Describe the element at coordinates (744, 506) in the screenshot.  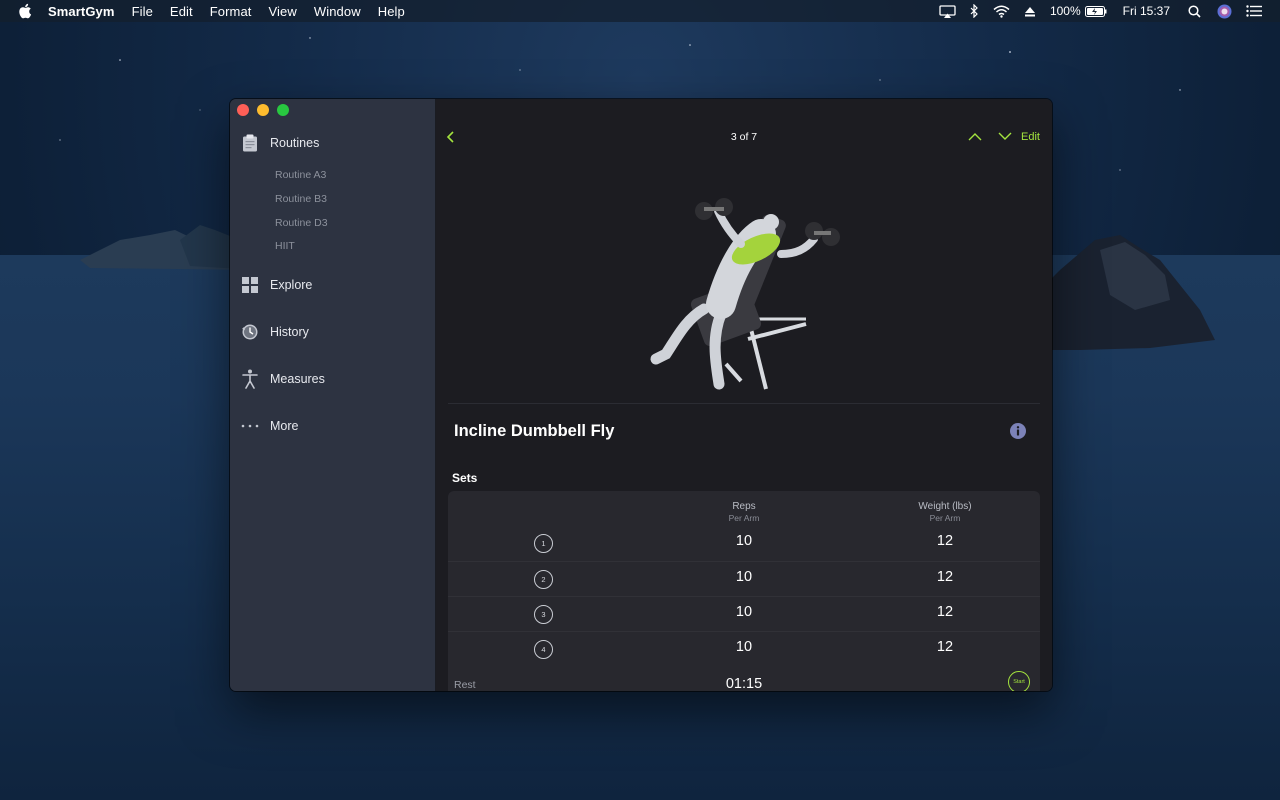
I see `reps-header: Reps` at that location.